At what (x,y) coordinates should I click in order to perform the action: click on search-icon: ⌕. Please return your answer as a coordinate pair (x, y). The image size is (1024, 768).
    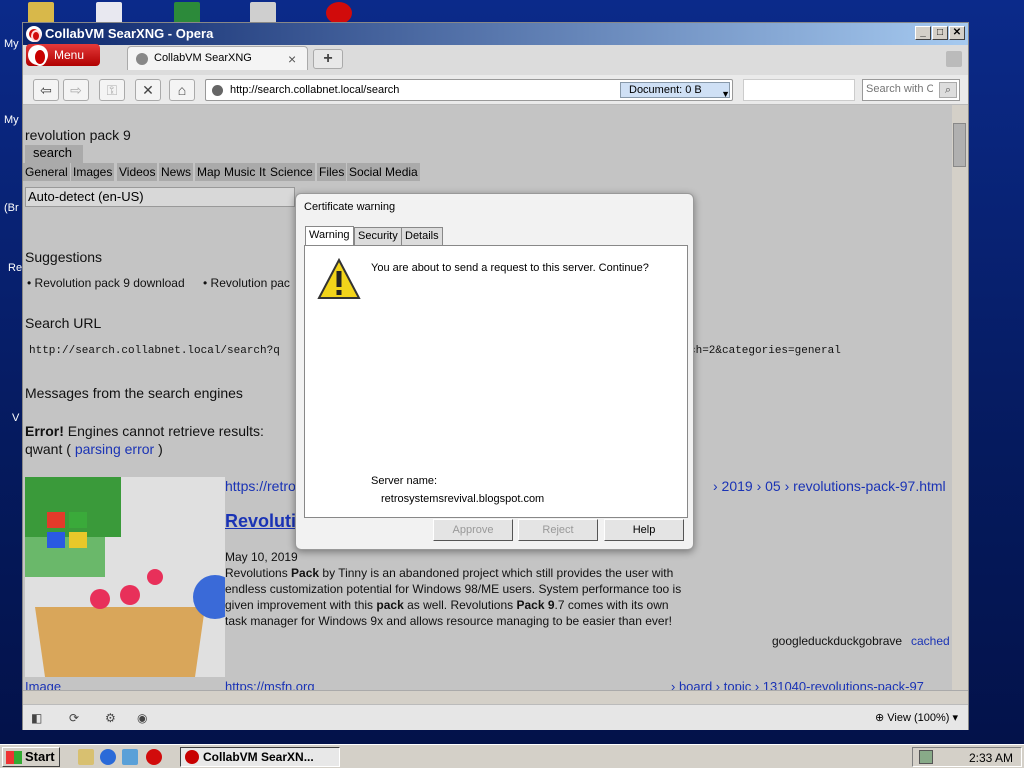
    Looking at the image, I should click on (948, 90).